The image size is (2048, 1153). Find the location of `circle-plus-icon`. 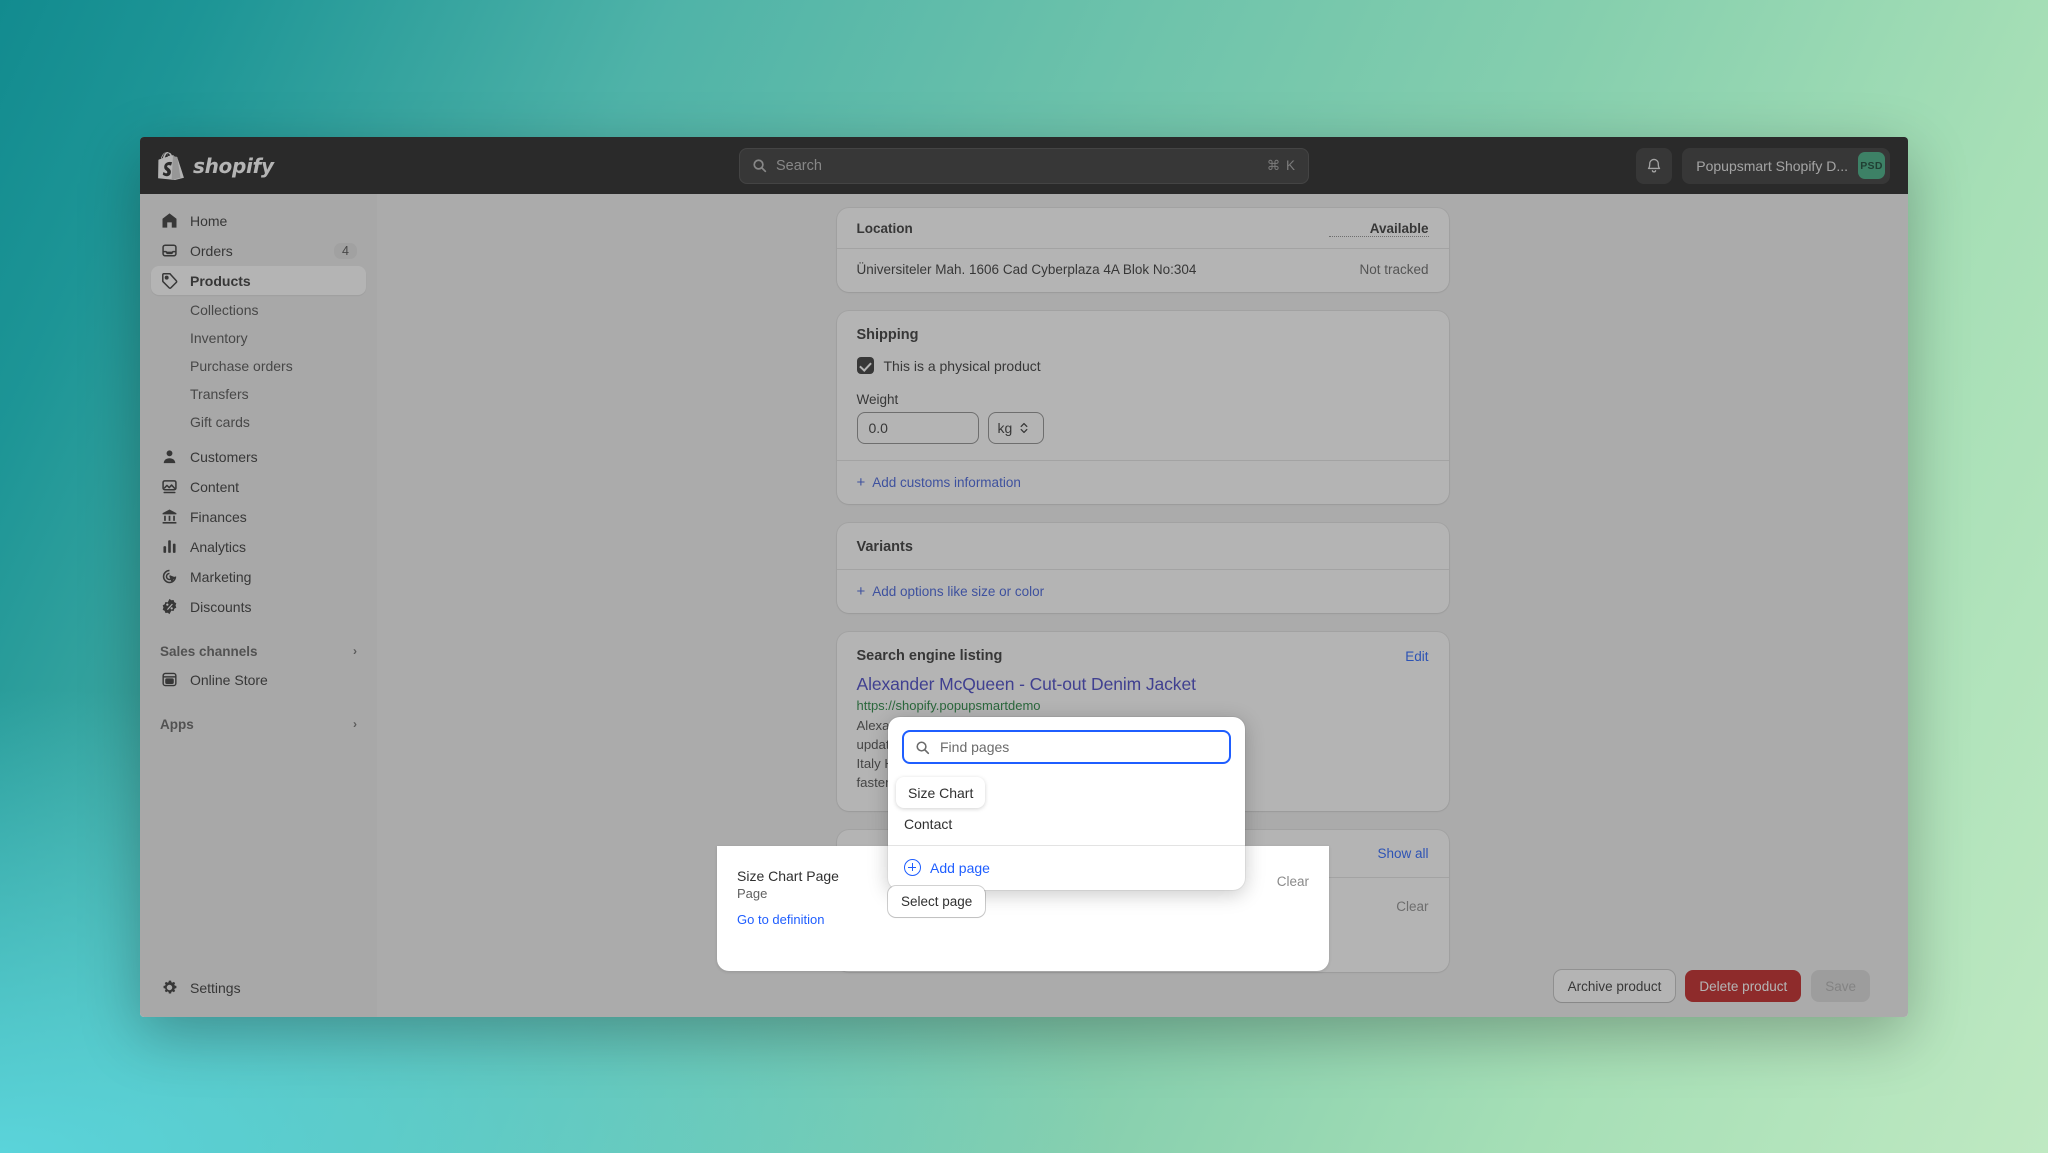

circle-plus-icon is located at coordinates (912, 867).